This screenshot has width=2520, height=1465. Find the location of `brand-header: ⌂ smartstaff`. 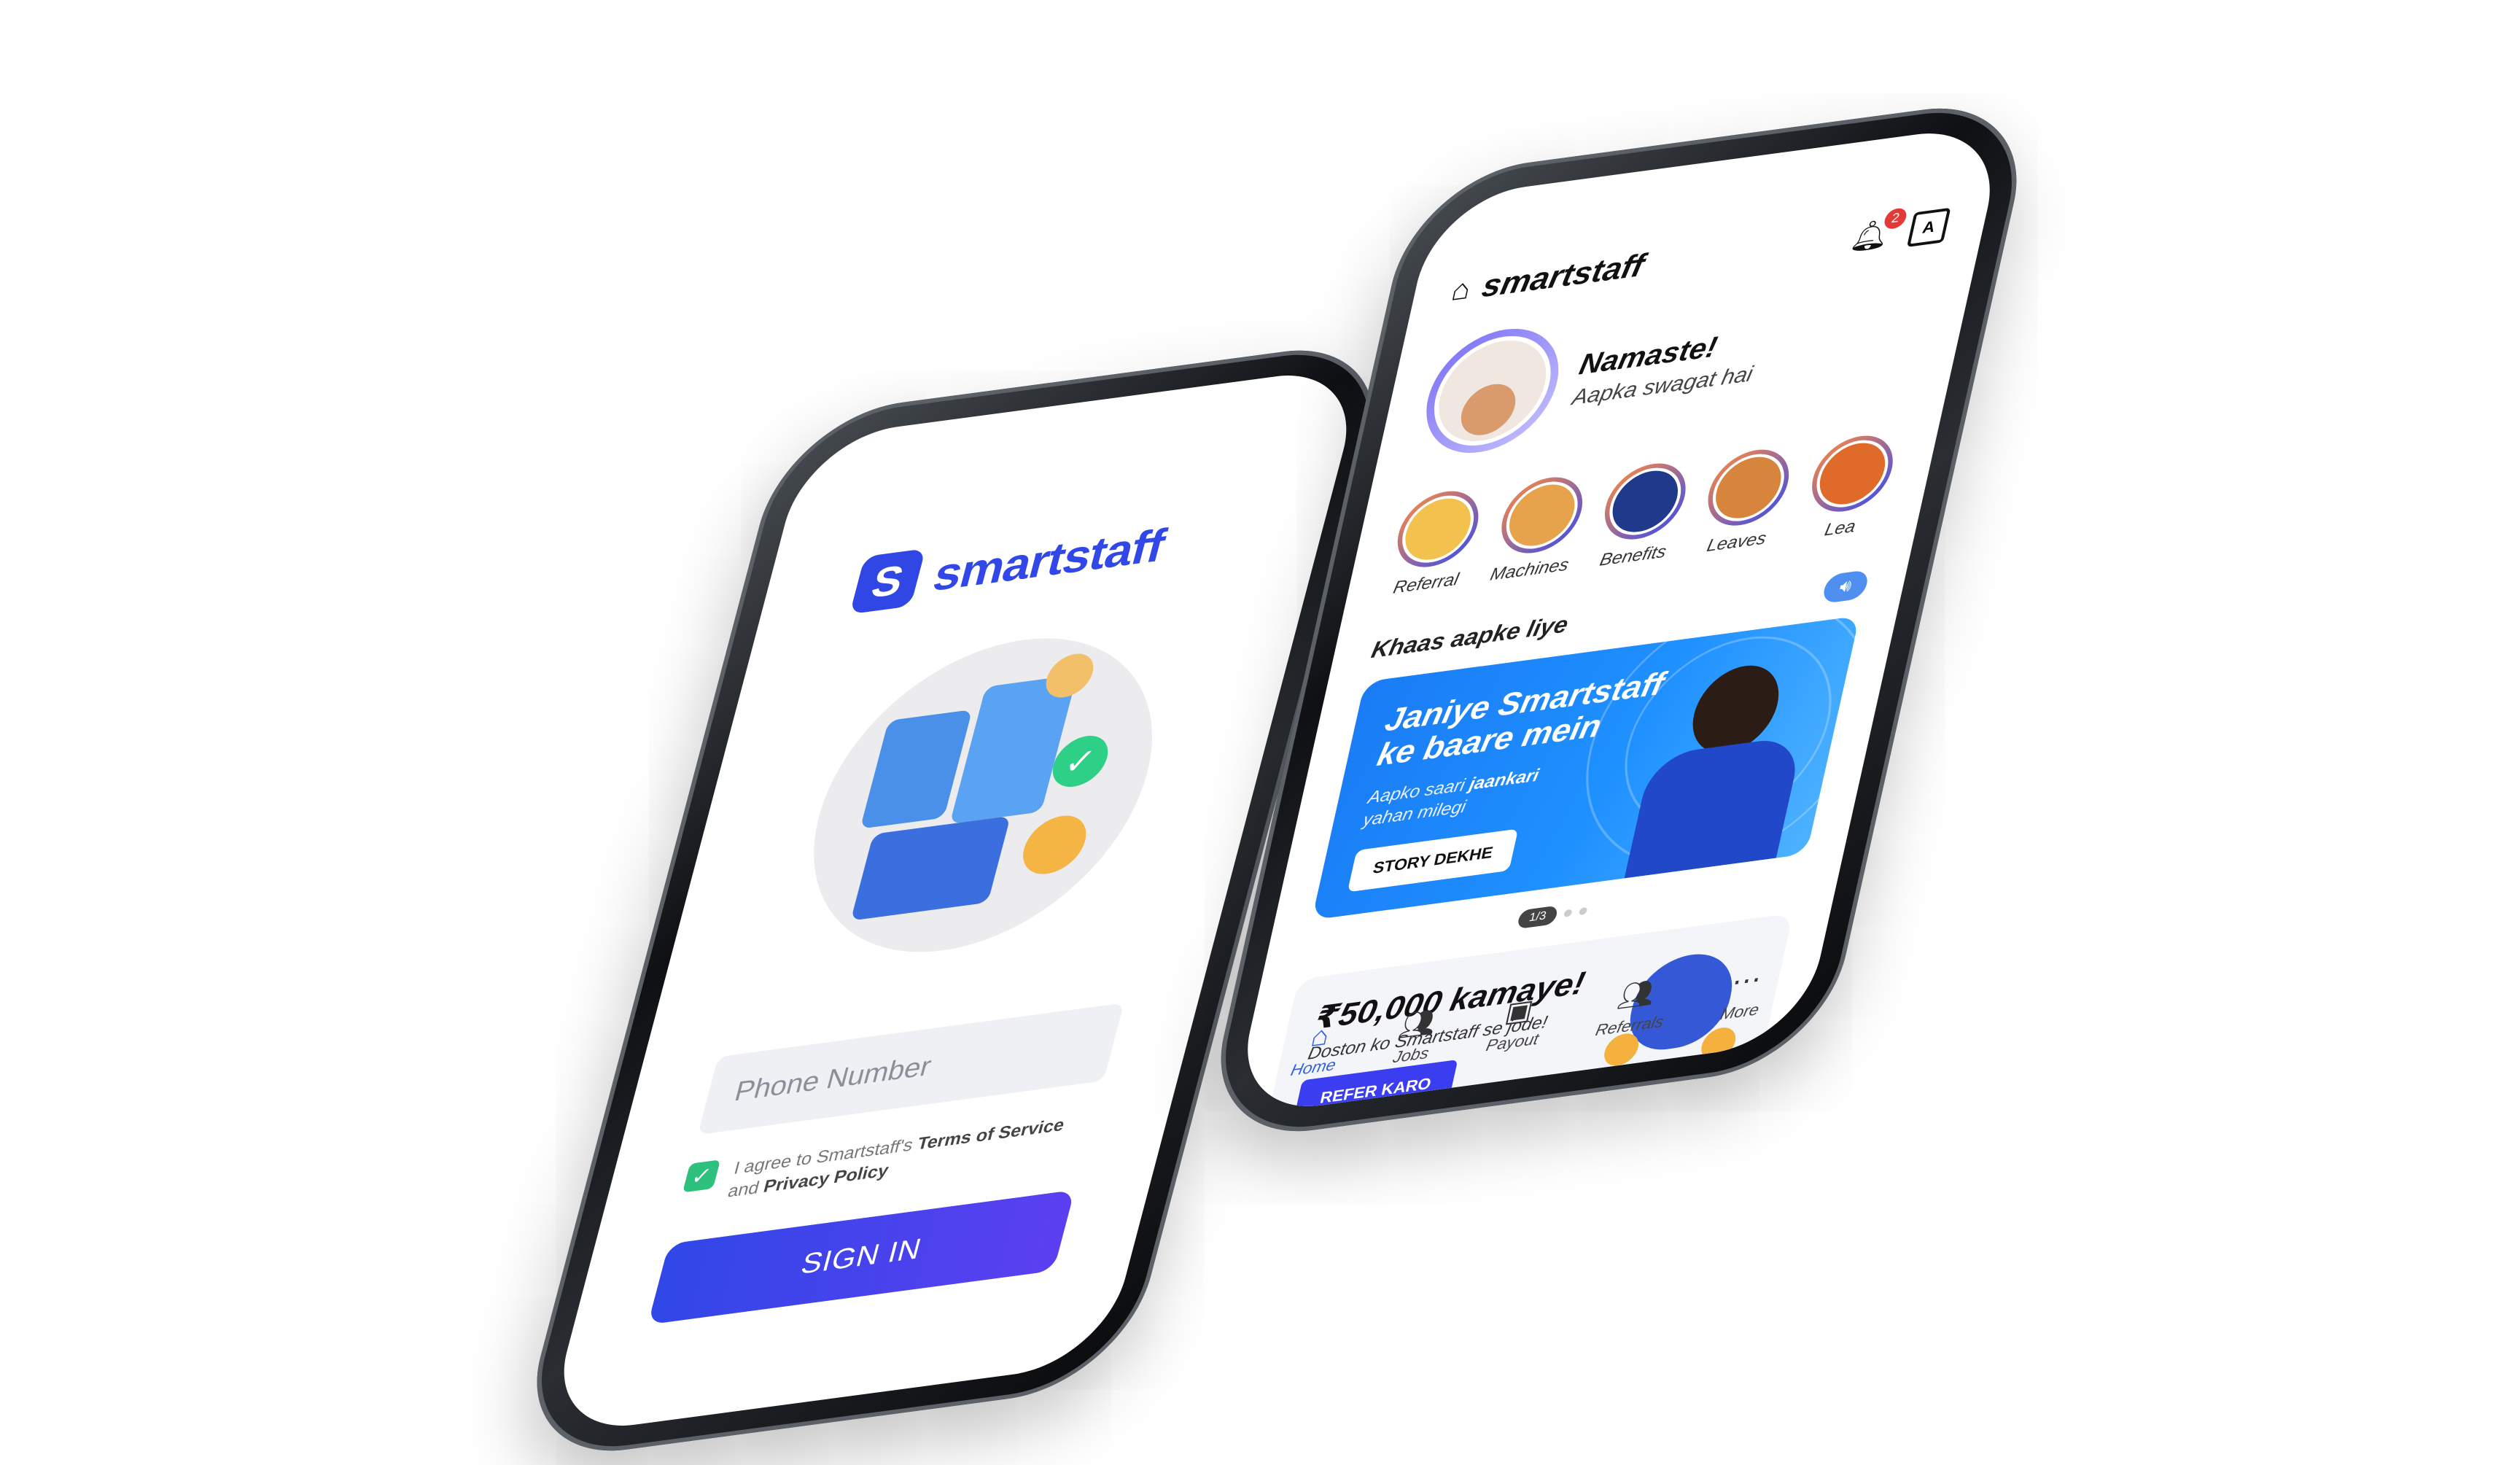

brand-header: ⌂ smartstaff is located at coordinates (1548, 278).